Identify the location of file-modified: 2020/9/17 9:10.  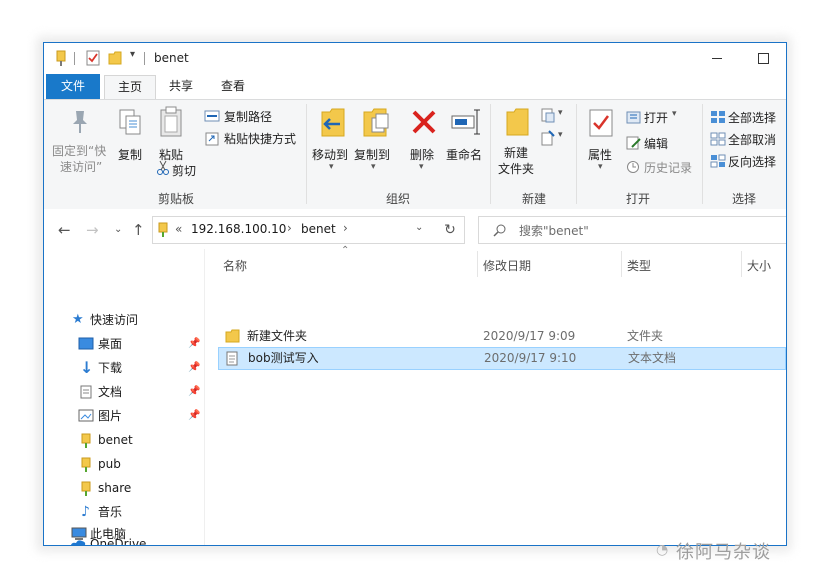
(530, 358).